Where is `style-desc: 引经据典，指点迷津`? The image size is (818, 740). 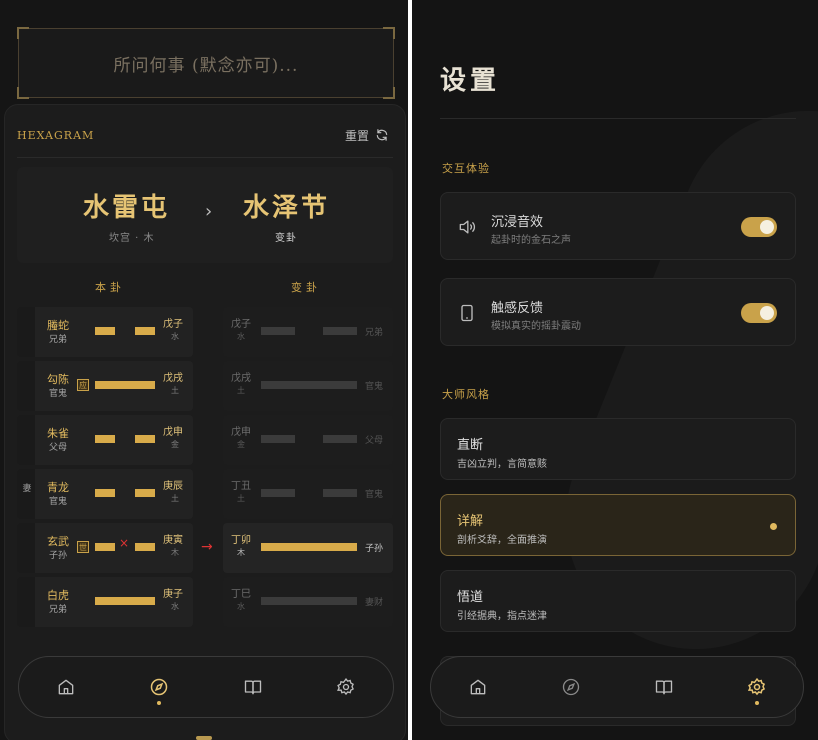 style-desc: 引经据典，指点迷津 is located at coordinates (502, 616).